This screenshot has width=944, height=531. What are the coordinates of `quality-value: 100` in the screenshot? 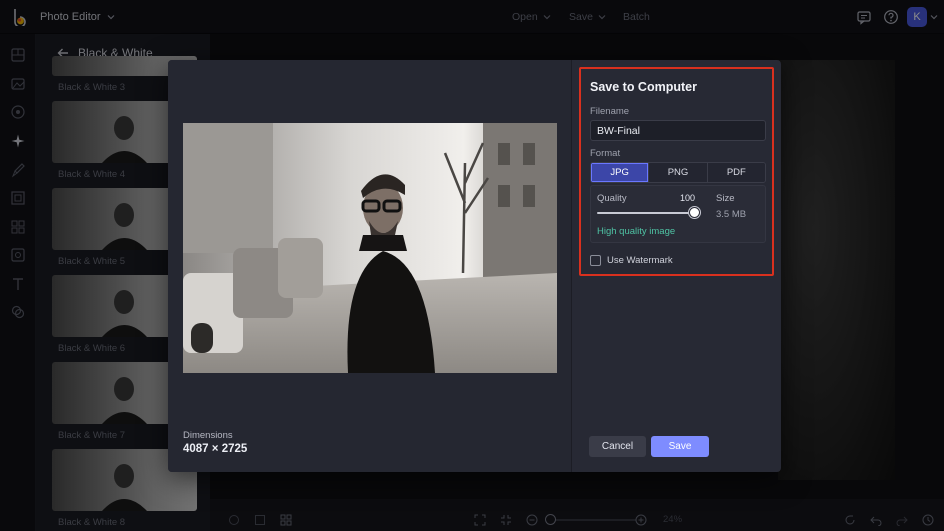 It's located at (688, 198).